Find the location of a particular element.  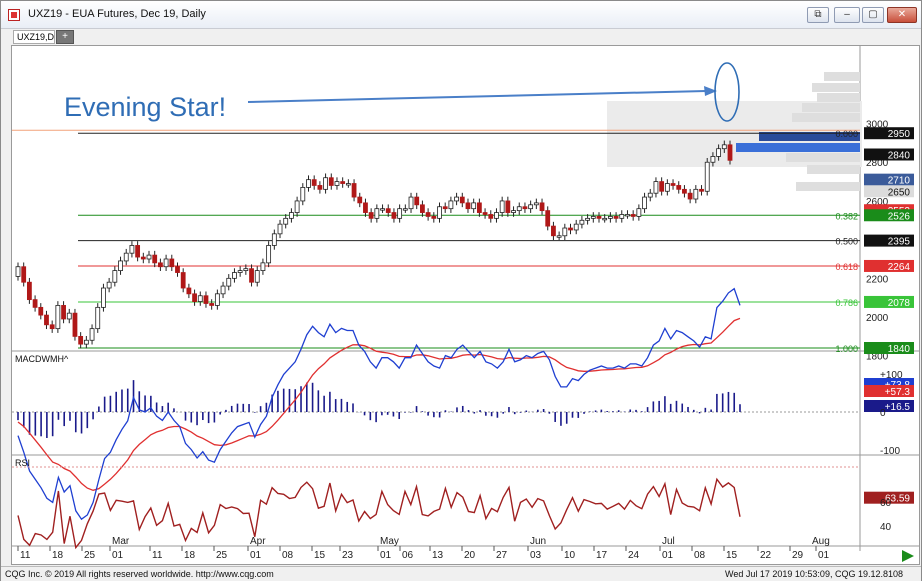

date-tick-label: 11 is located at coordinates (157, 555).